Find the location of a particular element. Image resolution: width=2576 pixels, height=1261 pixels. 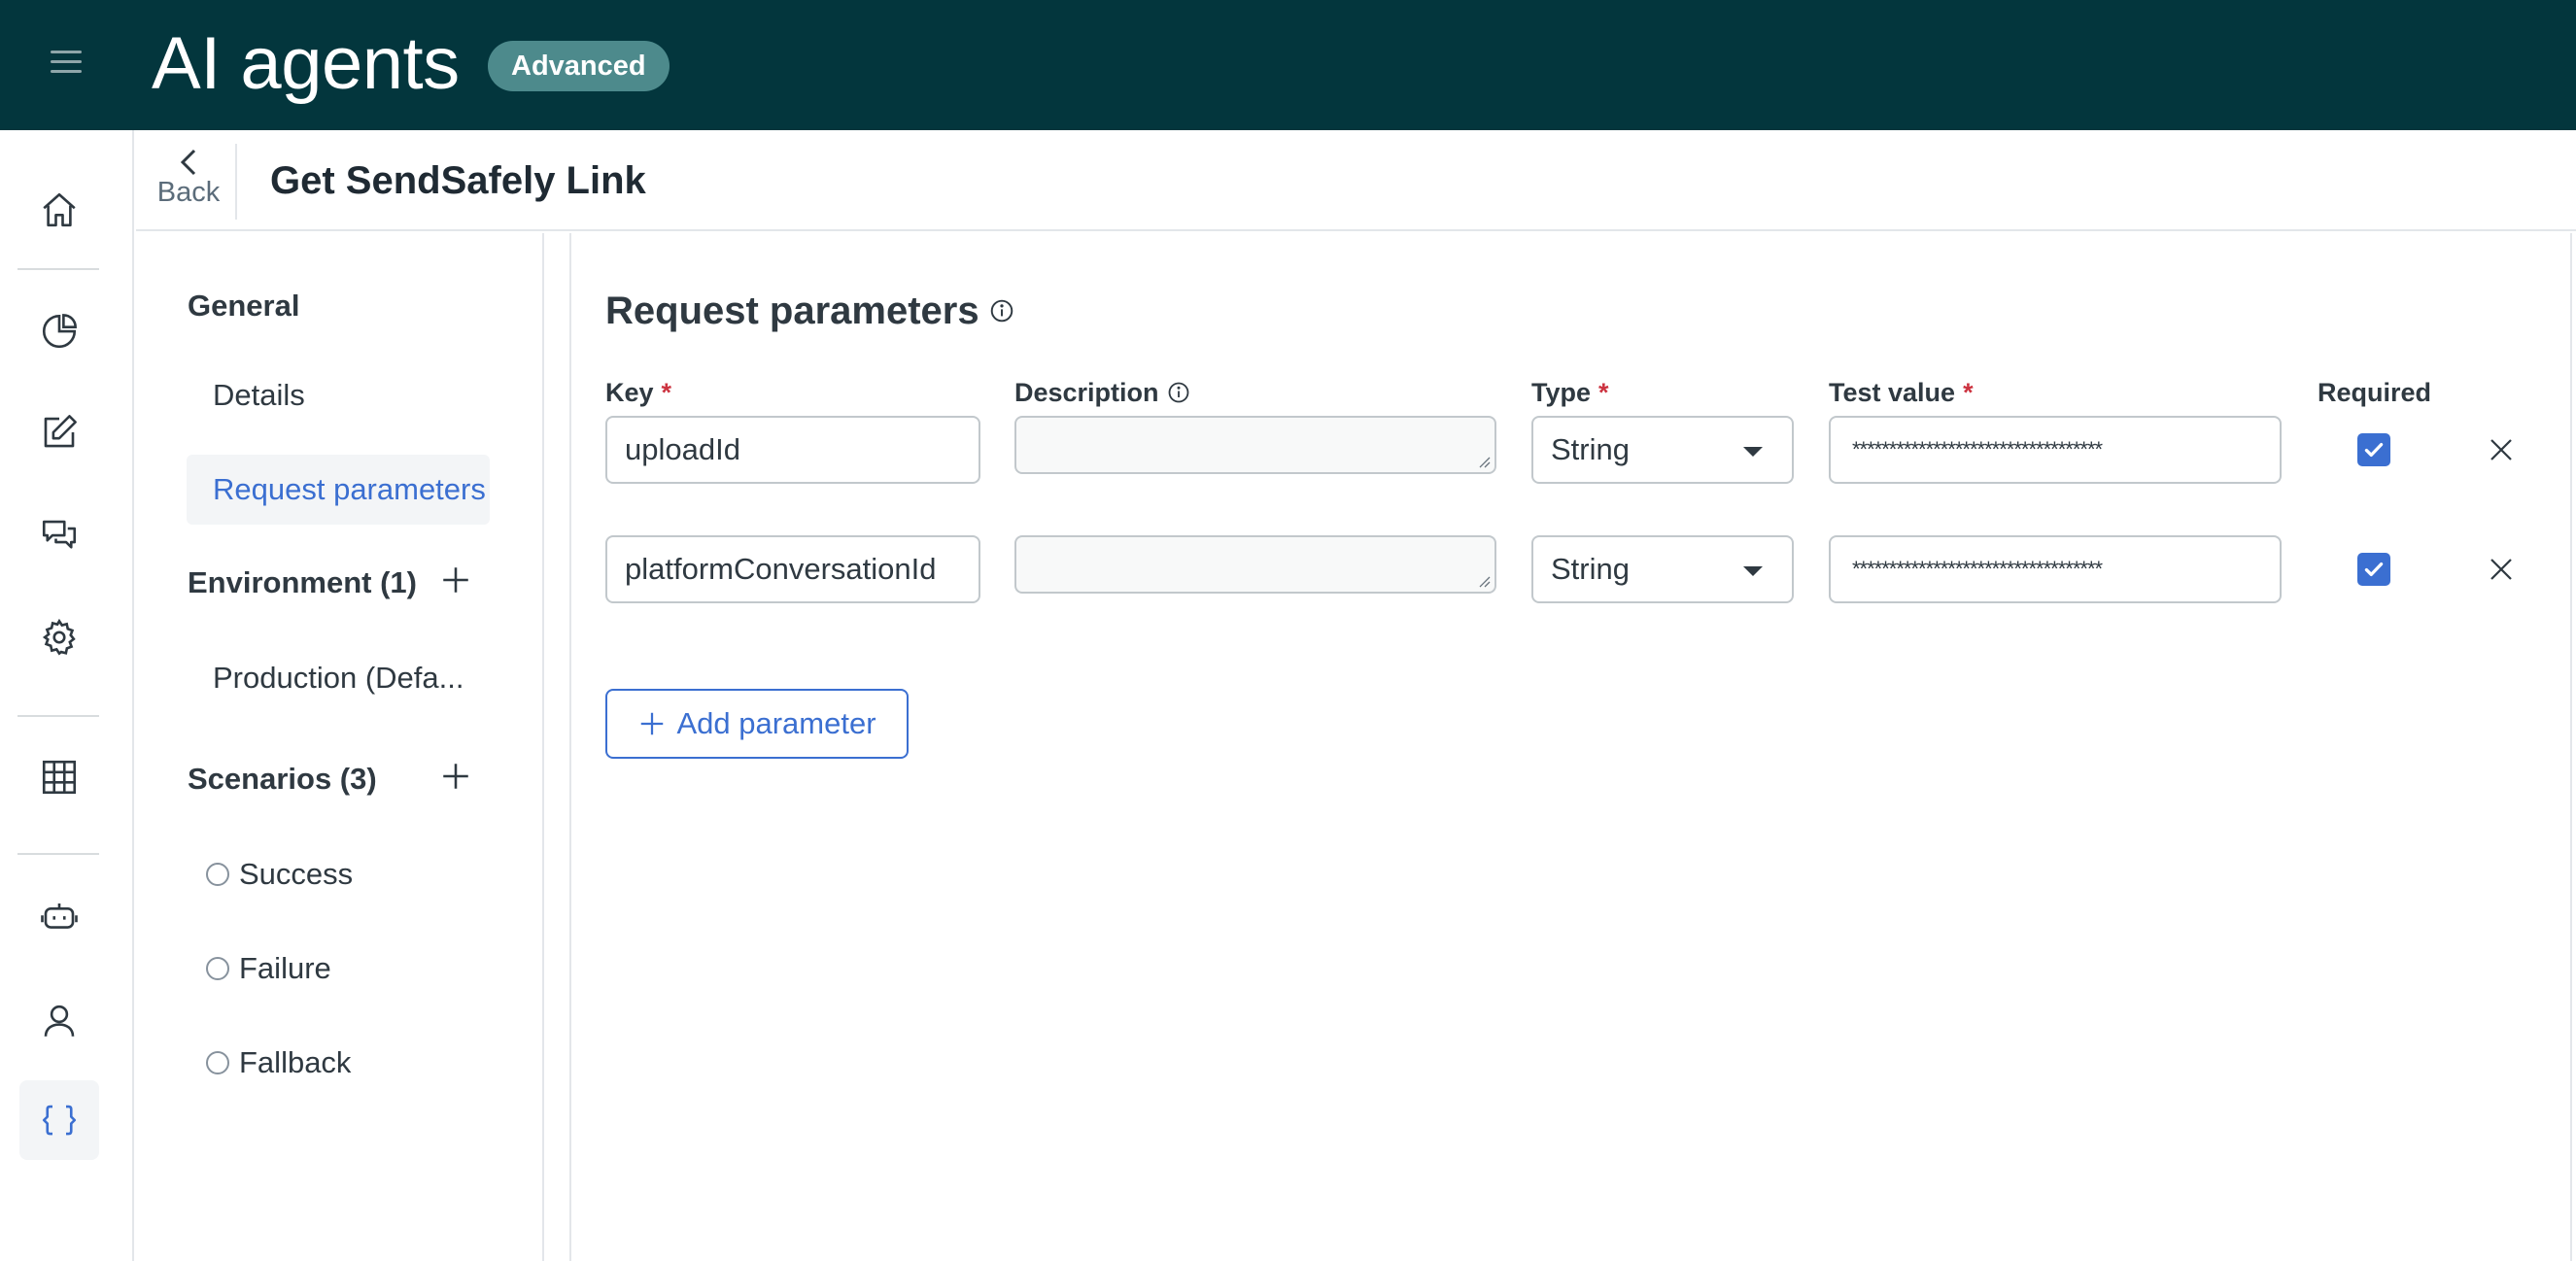

column-test-value-label: Test value is located at coordinates (1892, 392).